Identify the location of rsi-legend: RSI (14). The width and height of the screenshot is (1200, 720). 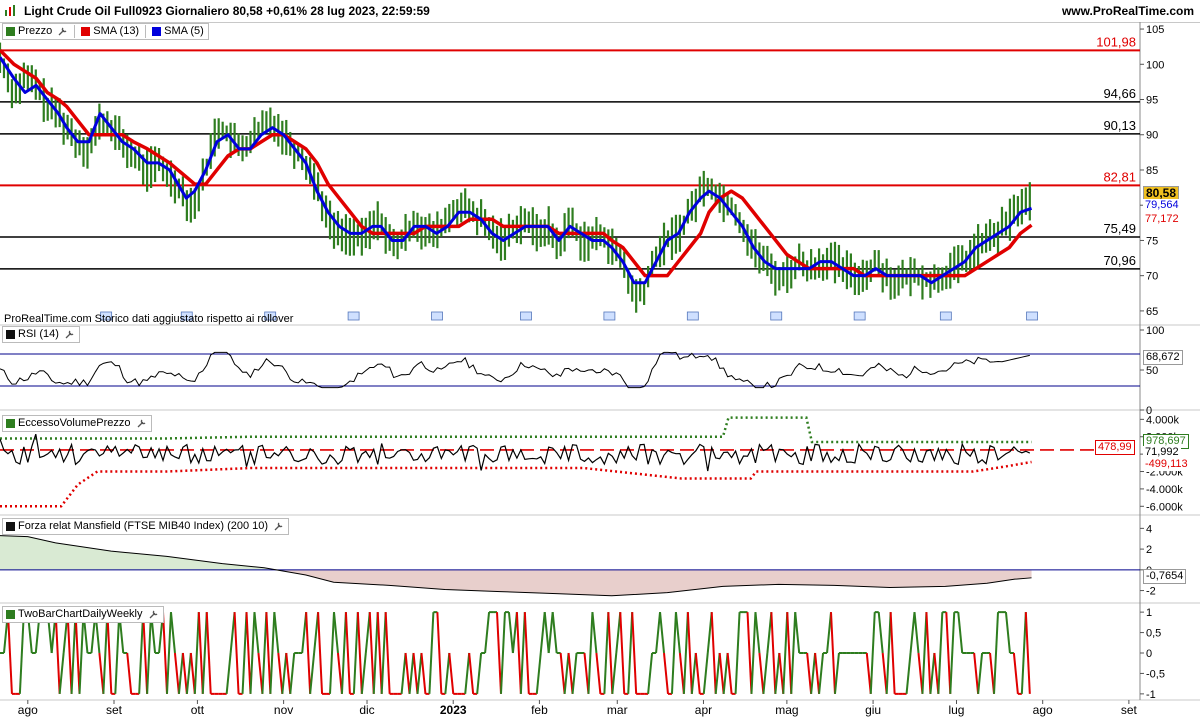
(41, 334).